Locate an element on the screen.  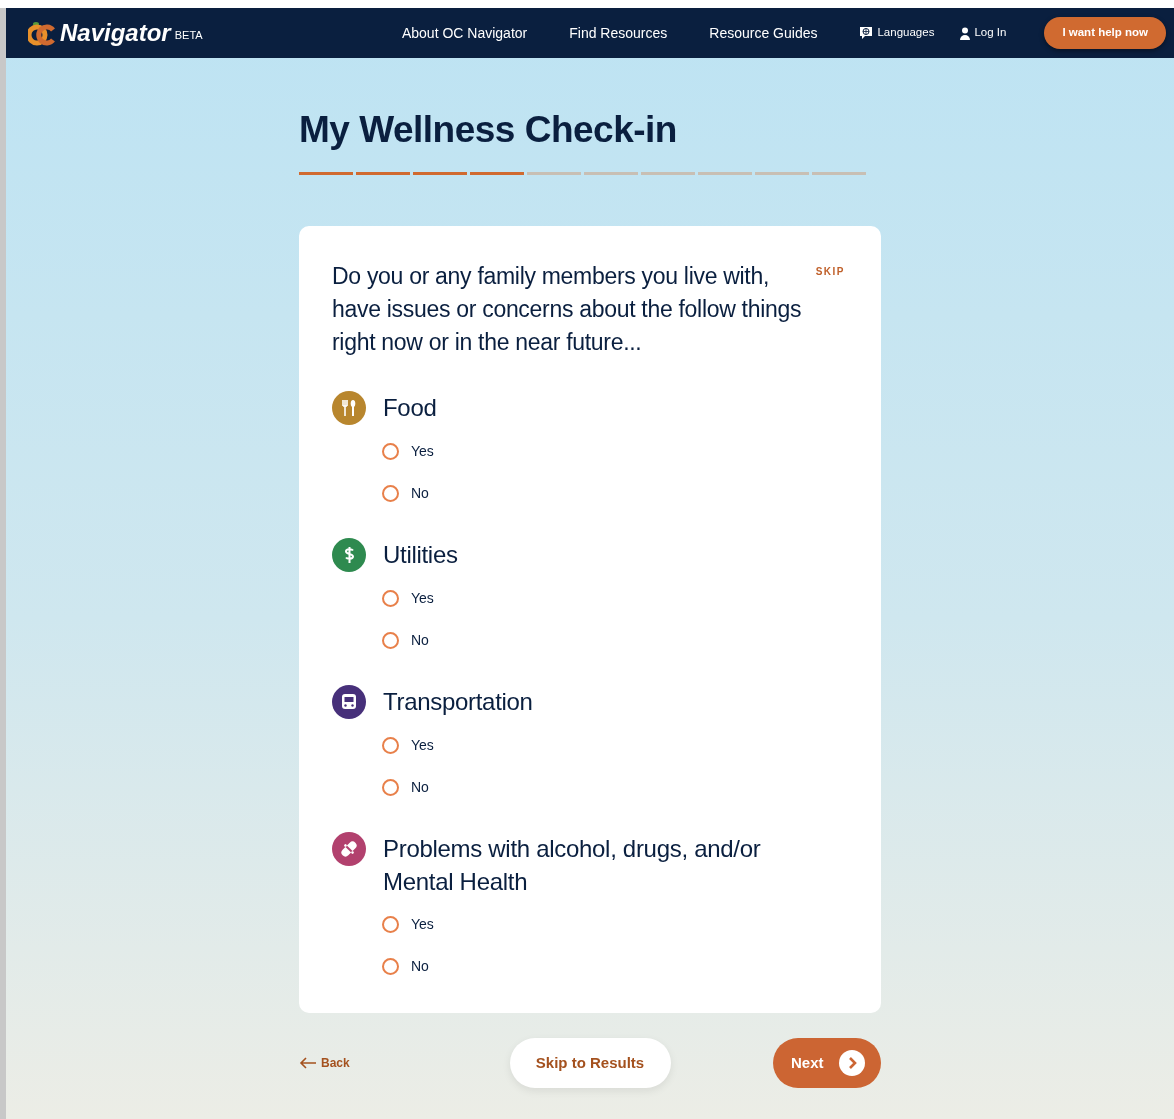
topic-label: Transportation is located at coordinates (458, 702).